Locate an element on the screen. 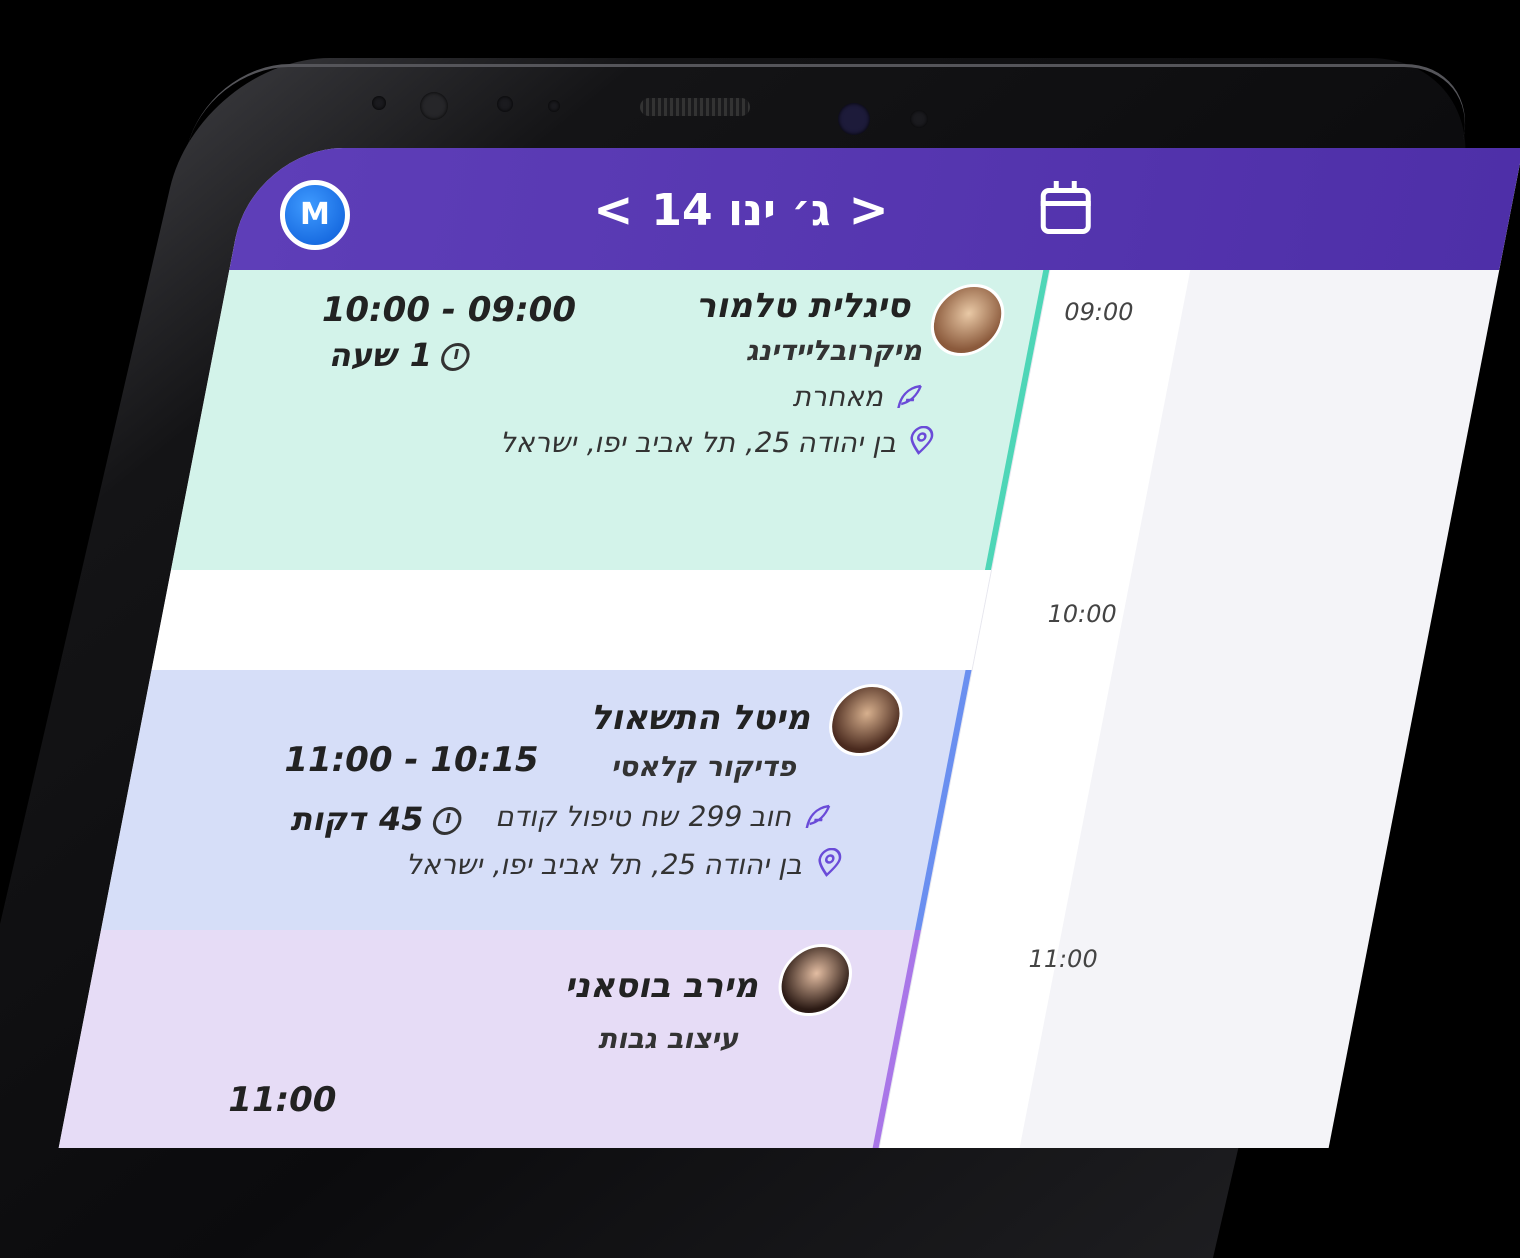 This screenshot has height=1258, width=1520. appointment-note: מאחרת is located at coordinates (839, 396).